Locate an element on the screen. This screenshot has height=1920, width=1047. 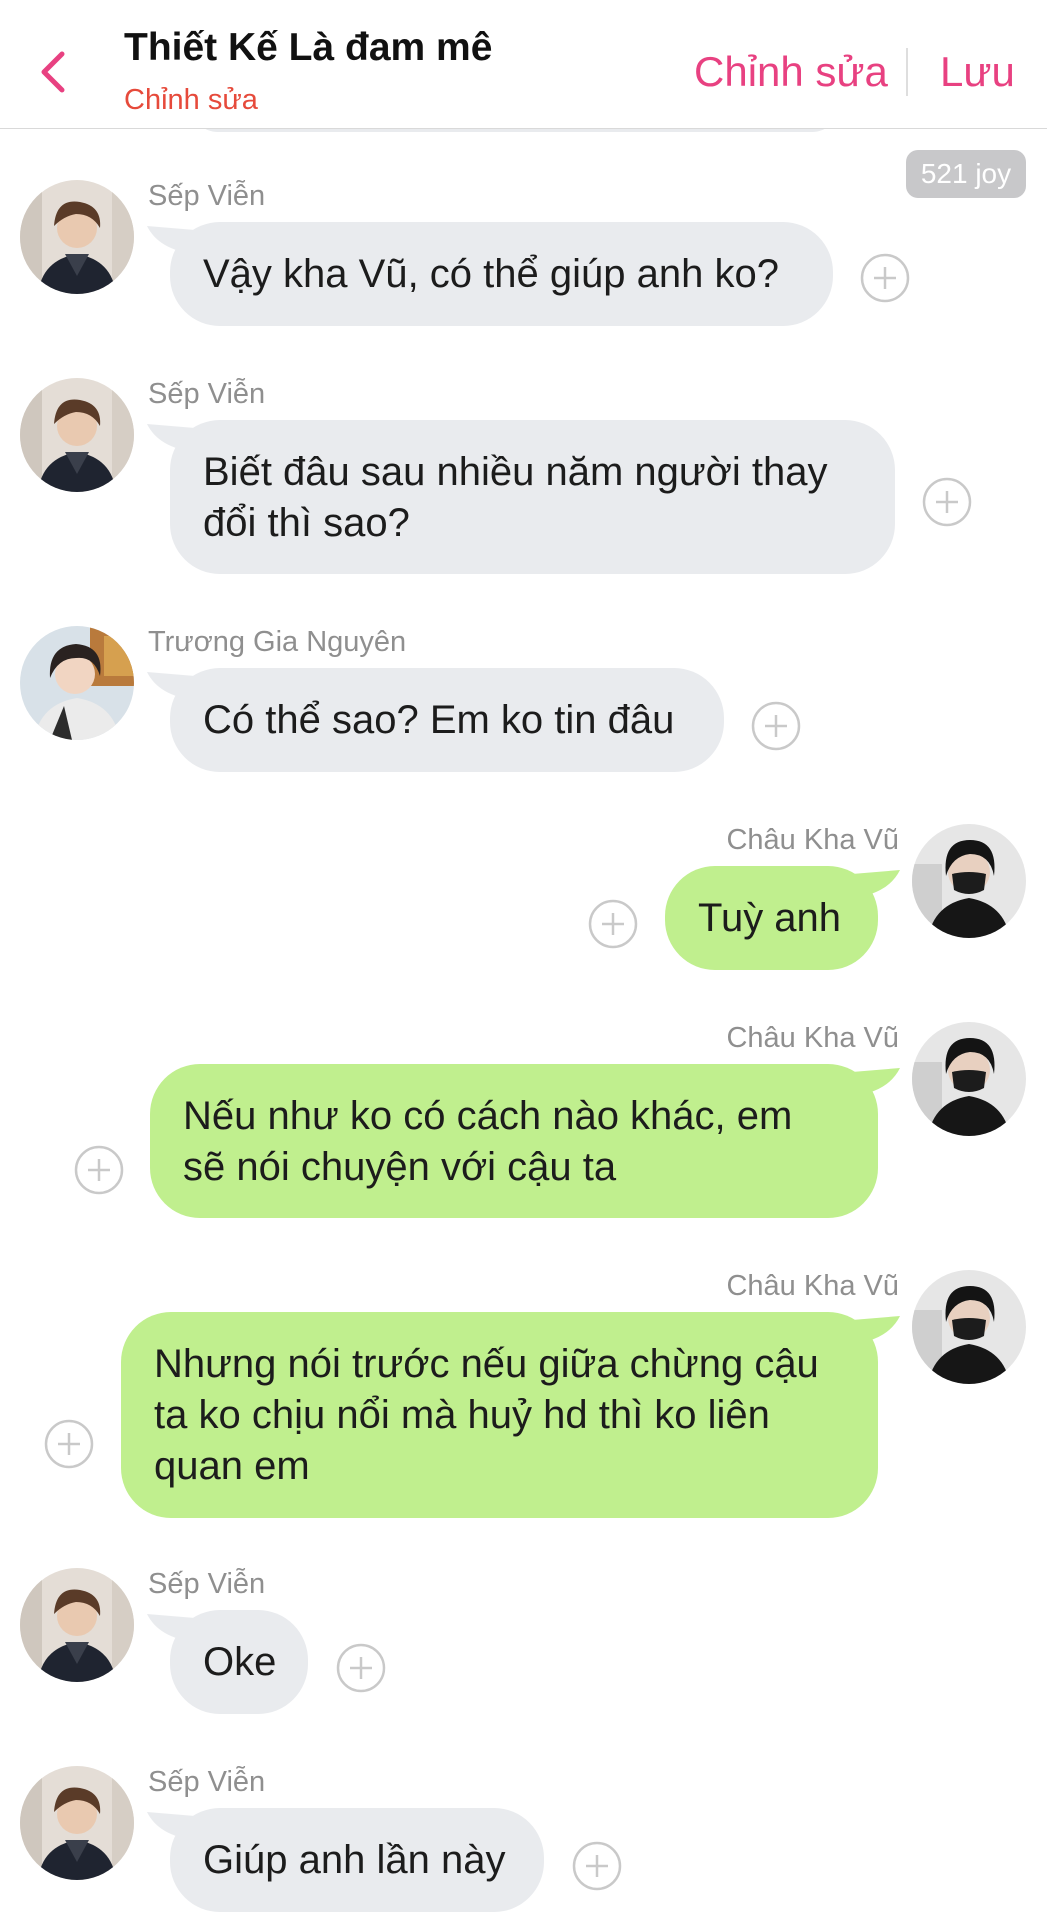
message-bubble: Có thể sao? Em ko tin đâu is located at coordinates (447, 720).